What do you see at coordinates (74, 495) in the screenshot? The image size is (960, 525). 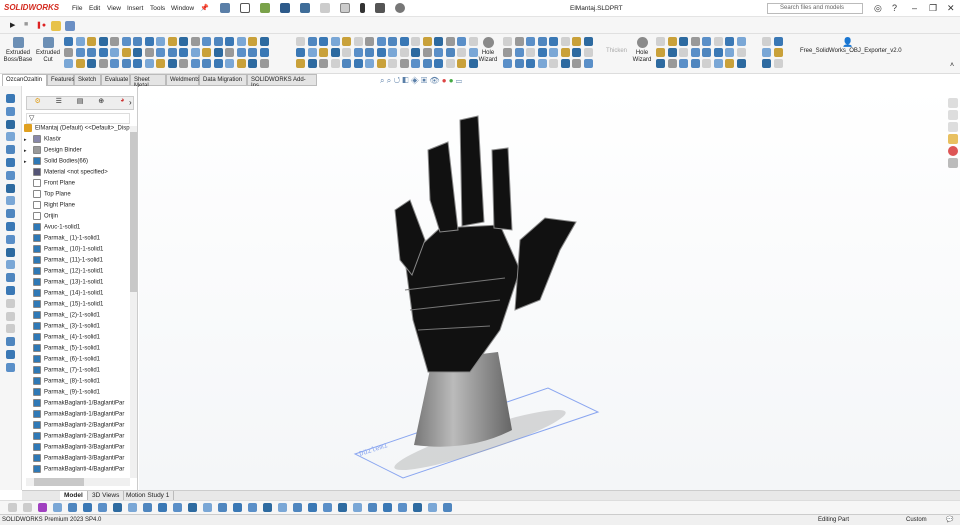 I see `tab-model: Model` at bounding box center [74, 495].